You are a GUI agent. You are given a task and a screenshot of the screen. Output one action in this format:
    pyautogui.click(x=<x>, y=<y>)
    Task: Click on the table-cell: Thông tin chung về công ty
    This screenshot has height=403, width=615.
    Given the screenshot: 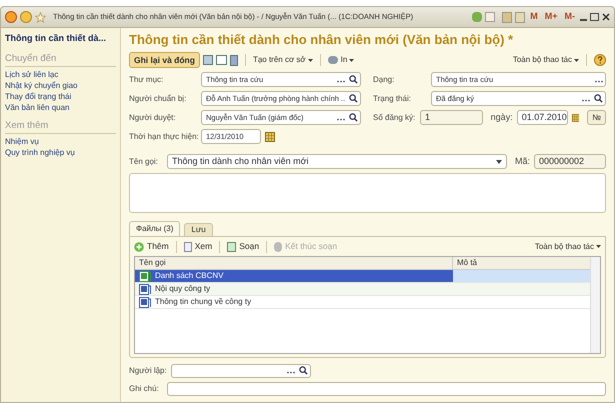 What is the action you would take?
    pyautogui.click(x=203, y=302)
    